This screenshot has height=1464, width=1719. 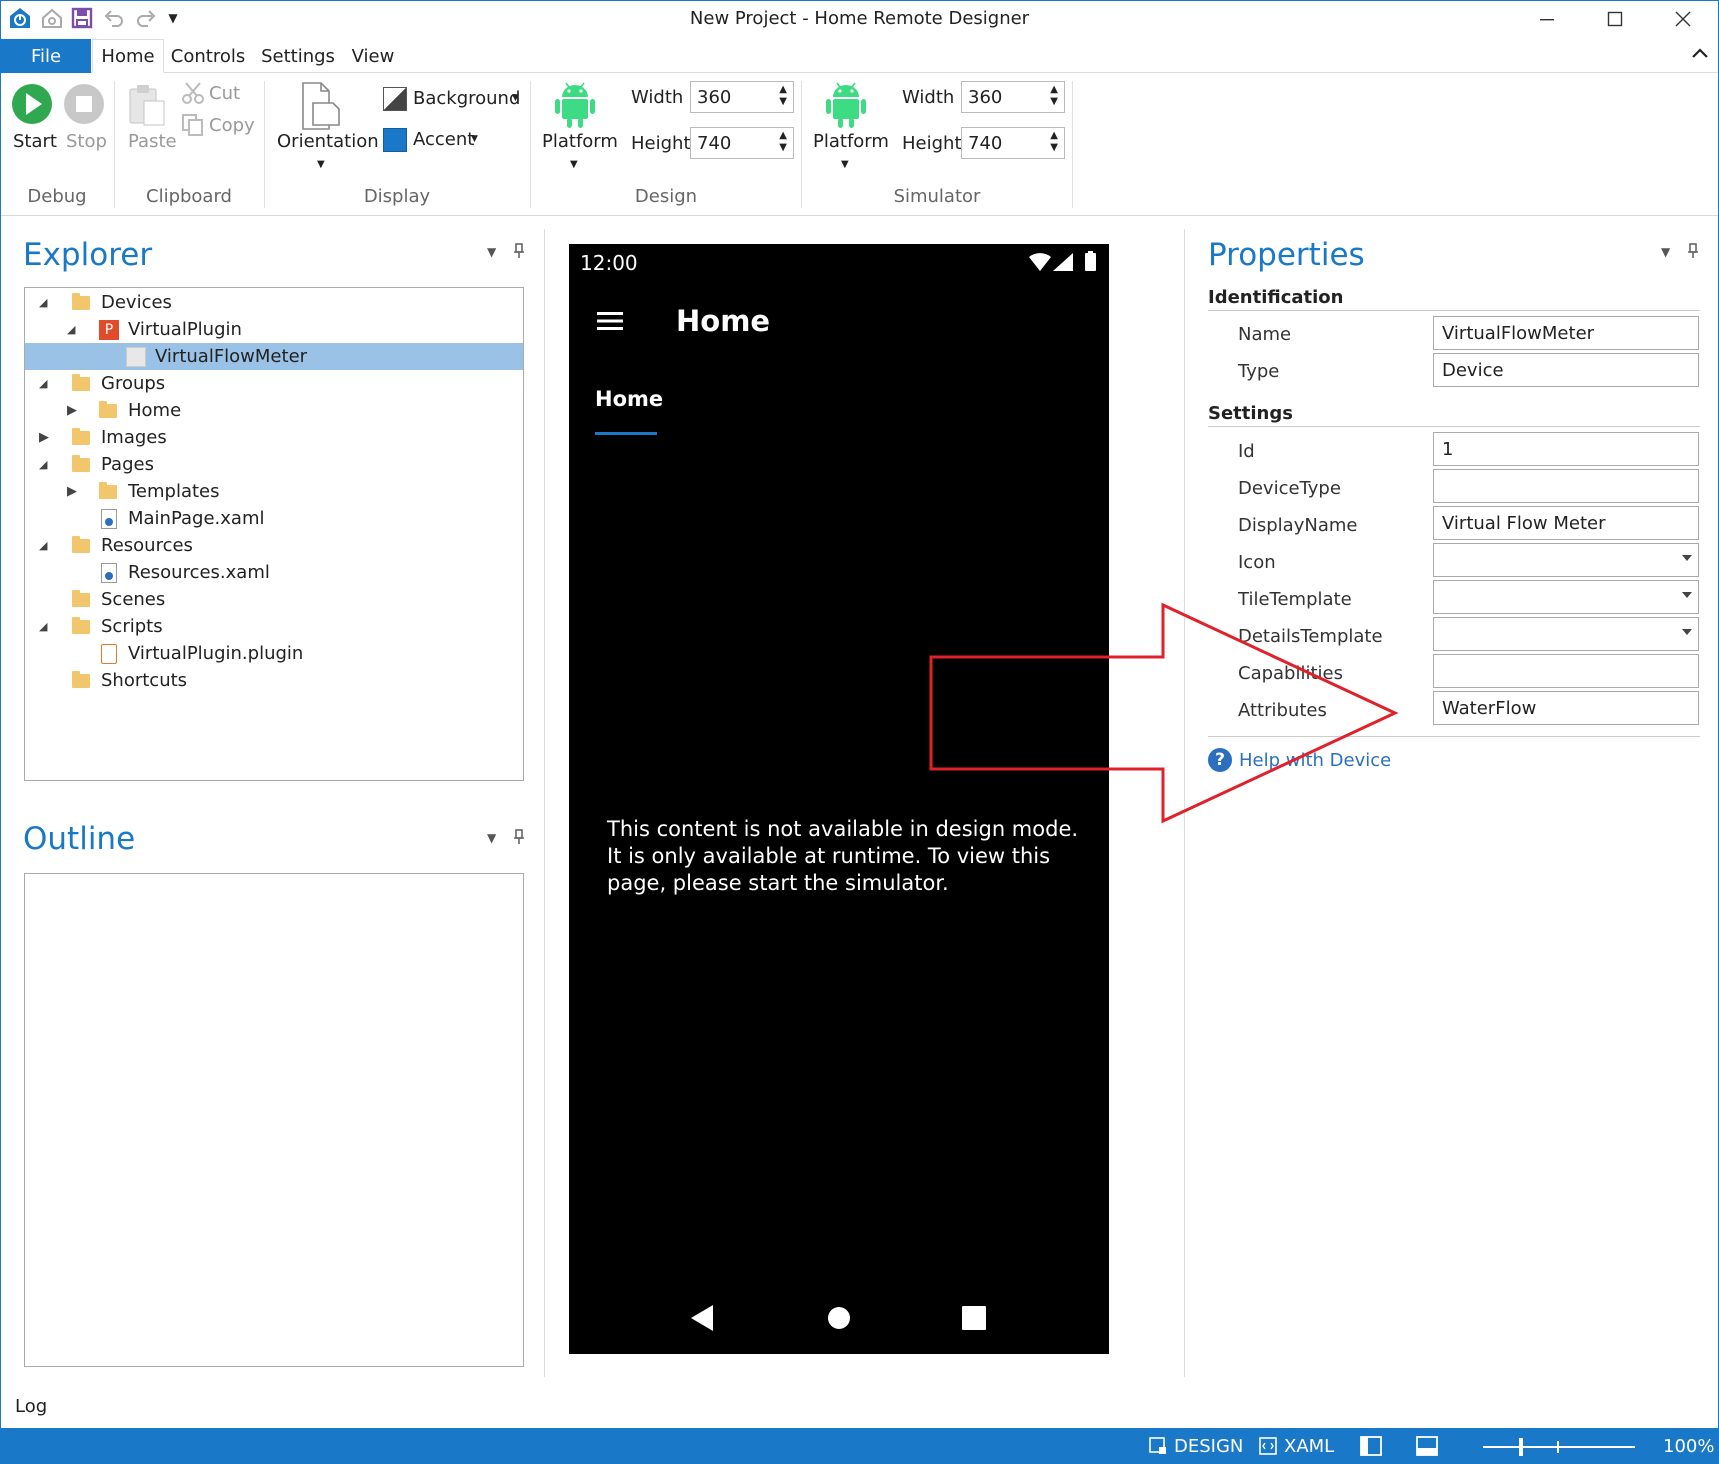 I want to click on nav-home-icon, so click(x=839, y=1320).